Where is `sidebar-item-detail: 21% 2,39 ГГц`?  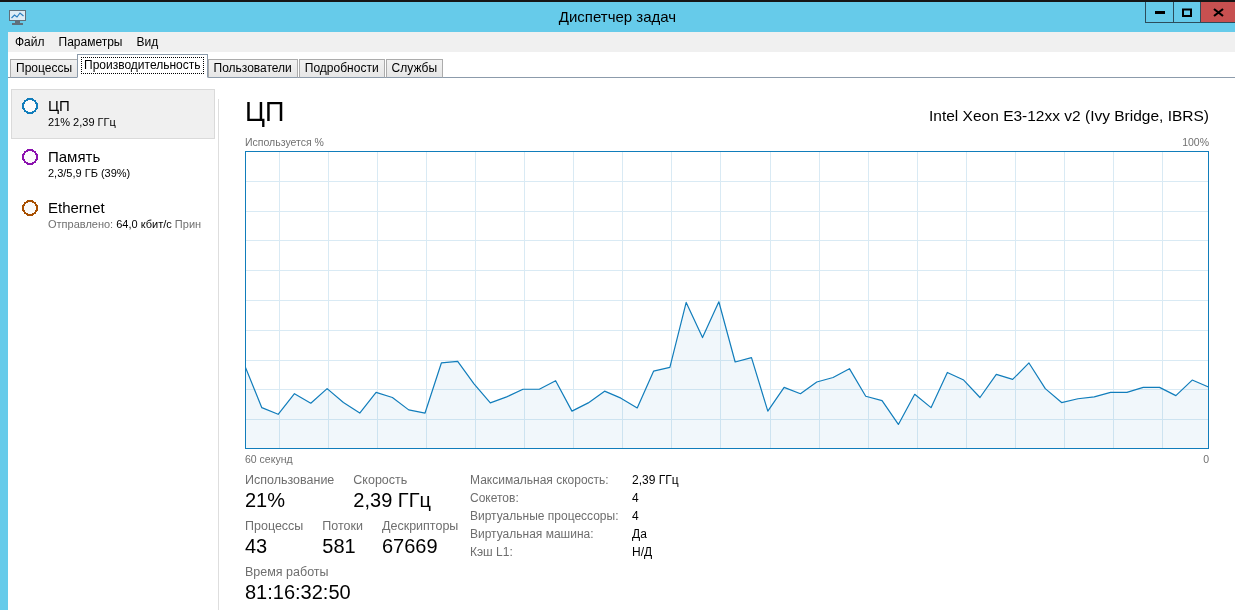
sidebar-item-detail: 21% 2,39 ГГц is located at coordinates (82, 122).